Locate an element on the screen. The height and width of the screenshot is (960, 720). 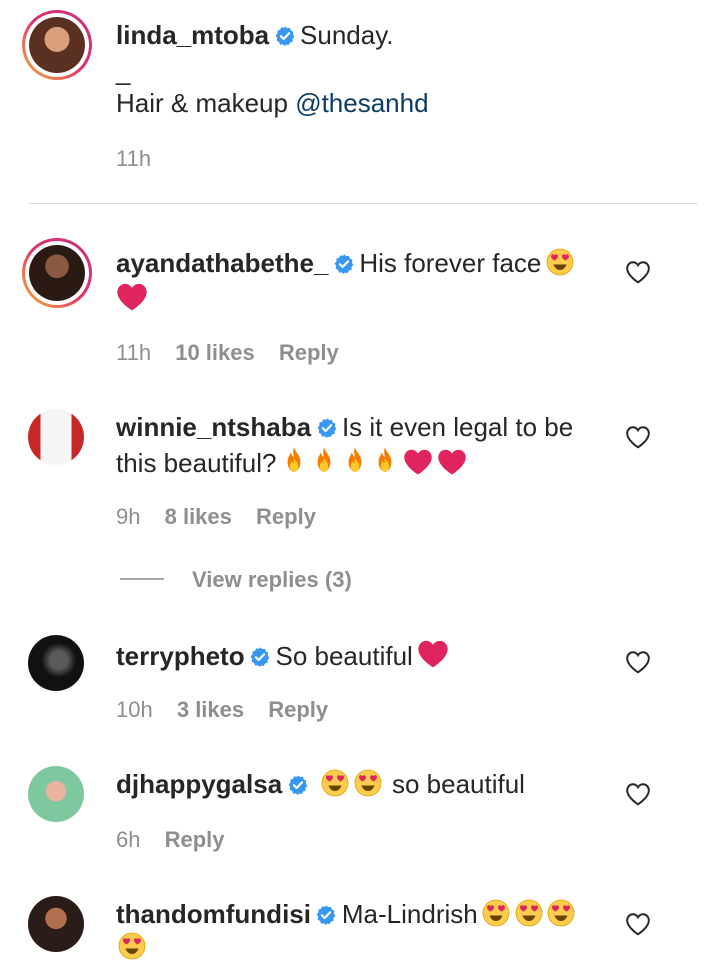
comment-header: ayandathabethe_ His forever face is located at coordinates (345, 264).